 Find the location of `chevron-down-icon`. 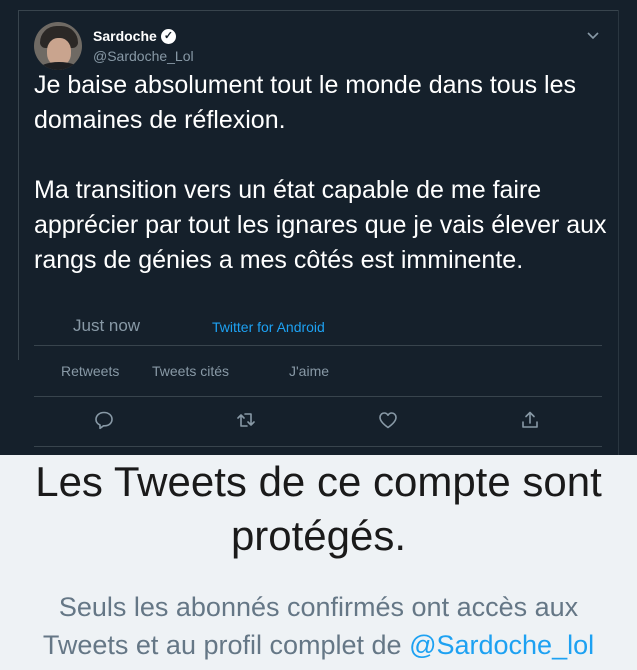

chevron-down-icon is located at coordinates (593, 34).